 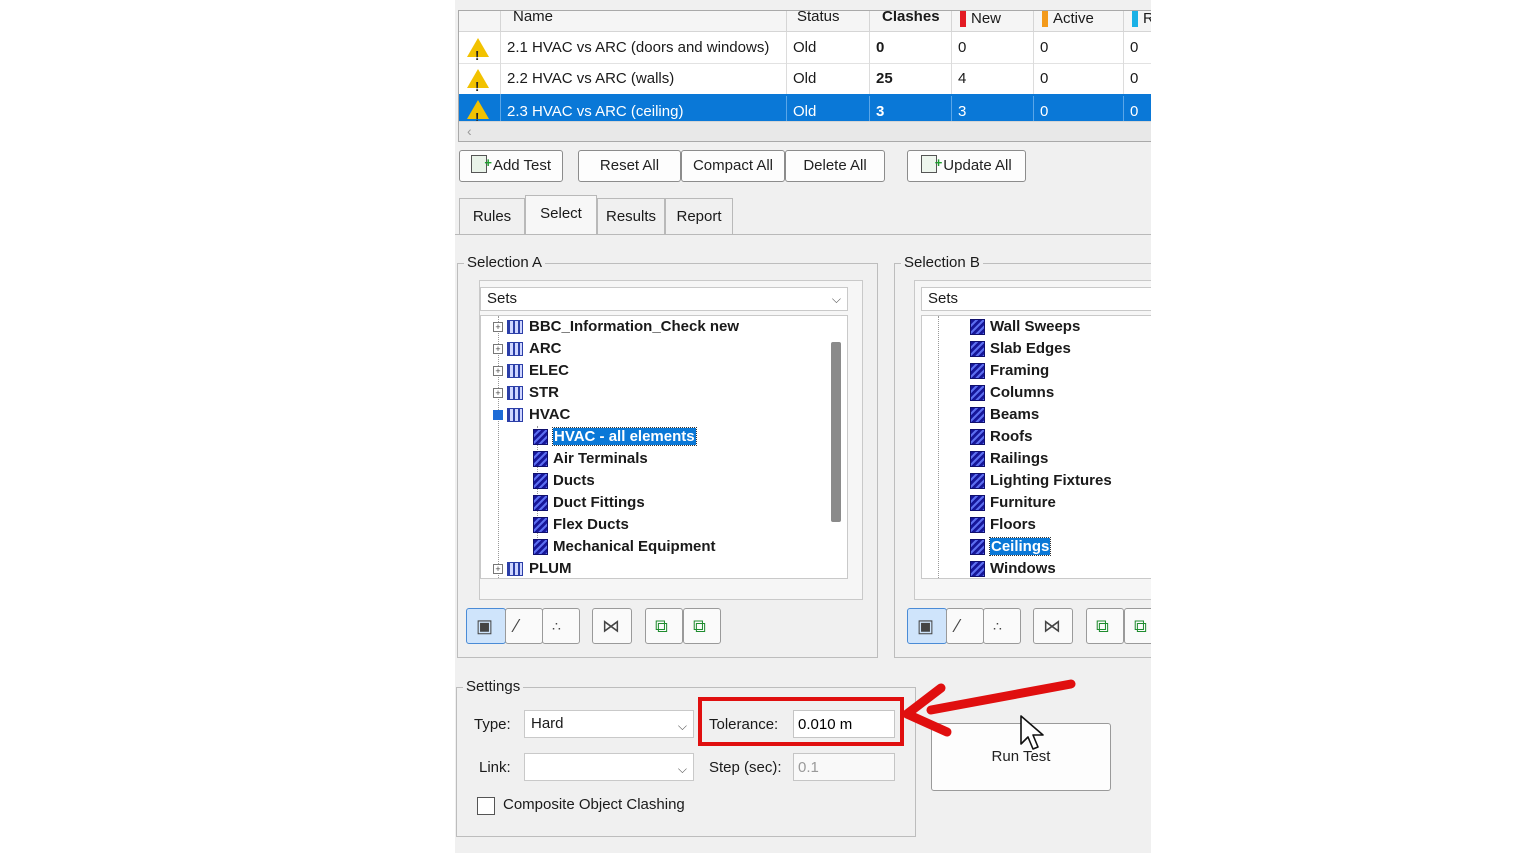 What do you see at coordinates (1041, 481) in the screenshot?
I see `tree-node-lighting-fixtures: Lighting Fixtures` at bounding box center [1041, 481].